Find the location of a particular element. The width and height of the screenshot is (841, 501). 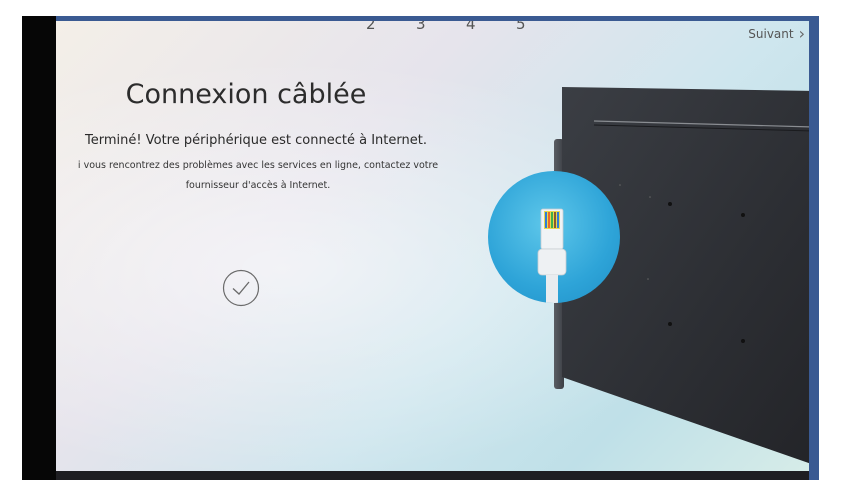

left-black-bar is located at coordinates (39, 248).